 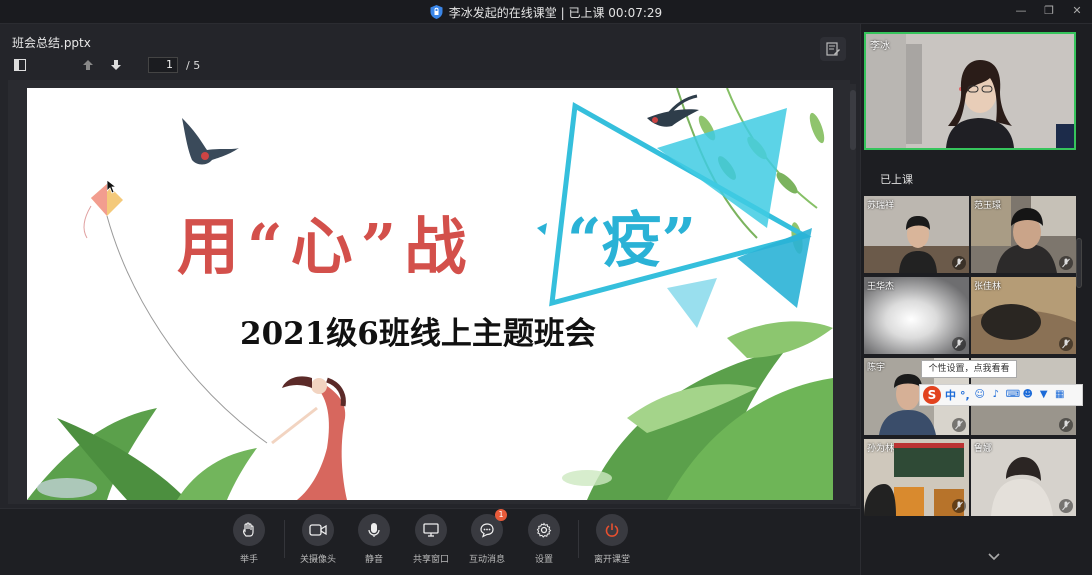 I want to click on triangle-fill-blue, so click(x=774, y=268).